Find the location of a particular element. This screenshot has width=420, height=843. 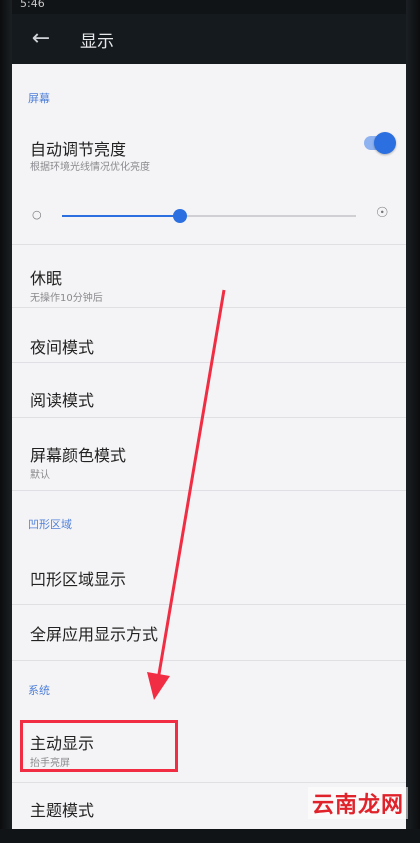

fullscreen-apps-row: 全屏应用显示方式 is located at coordinates (209, 635).